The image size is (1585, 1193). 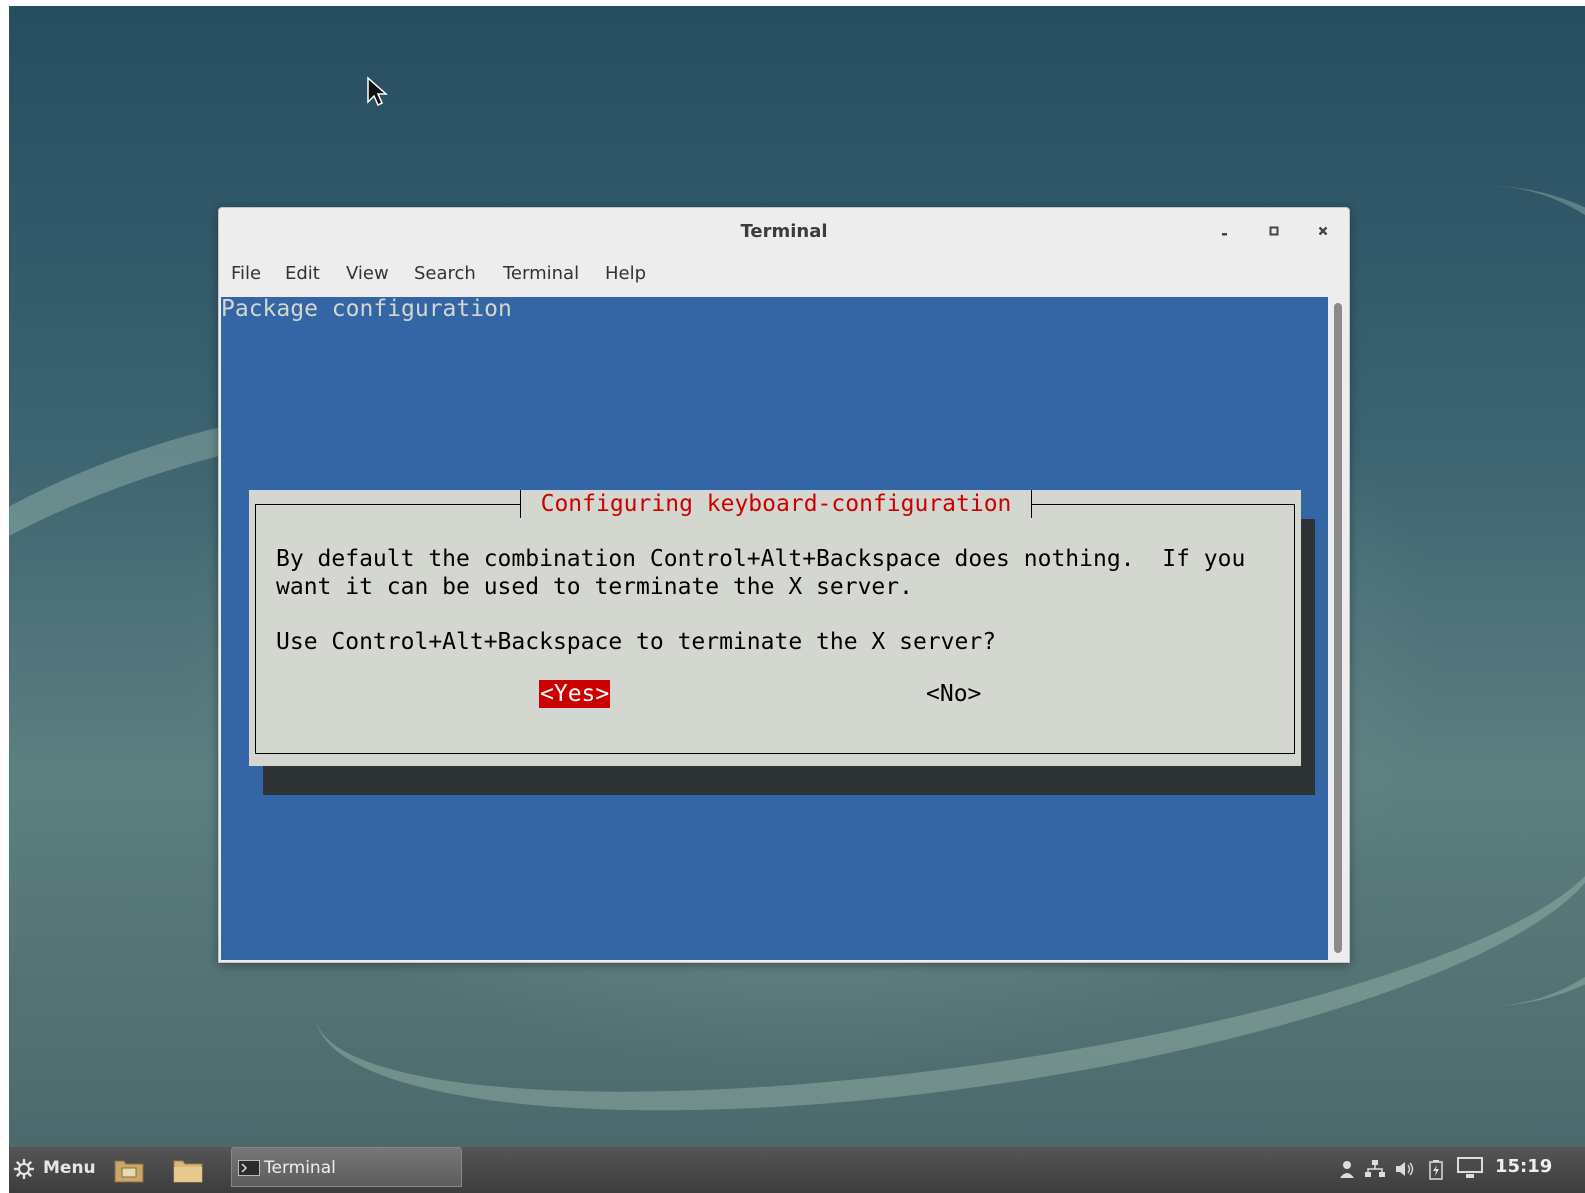 I want to click on maximize-button, so click(x=1274, y=231).